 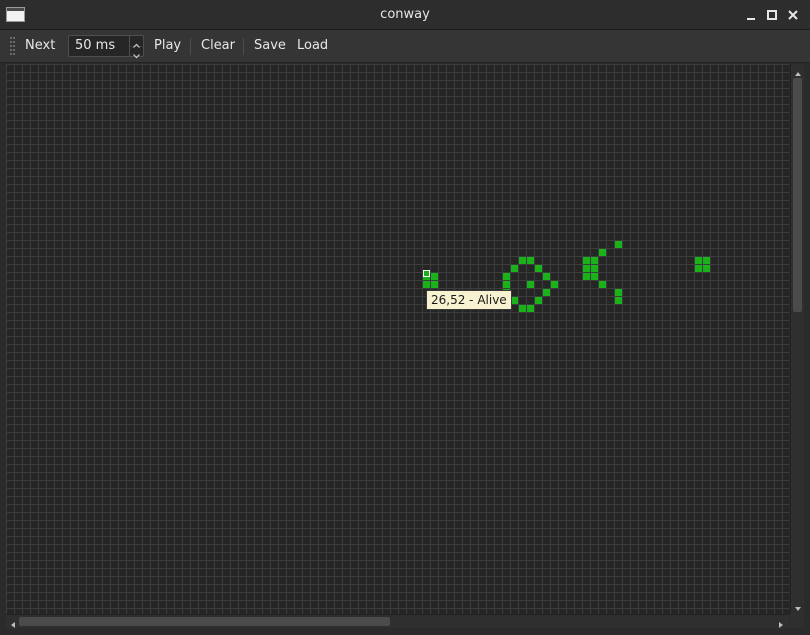 What do you see at coordinates (12, 46) in the screenshot?
I see `toolbar-grip-icon` at bounding box center [12, 46].